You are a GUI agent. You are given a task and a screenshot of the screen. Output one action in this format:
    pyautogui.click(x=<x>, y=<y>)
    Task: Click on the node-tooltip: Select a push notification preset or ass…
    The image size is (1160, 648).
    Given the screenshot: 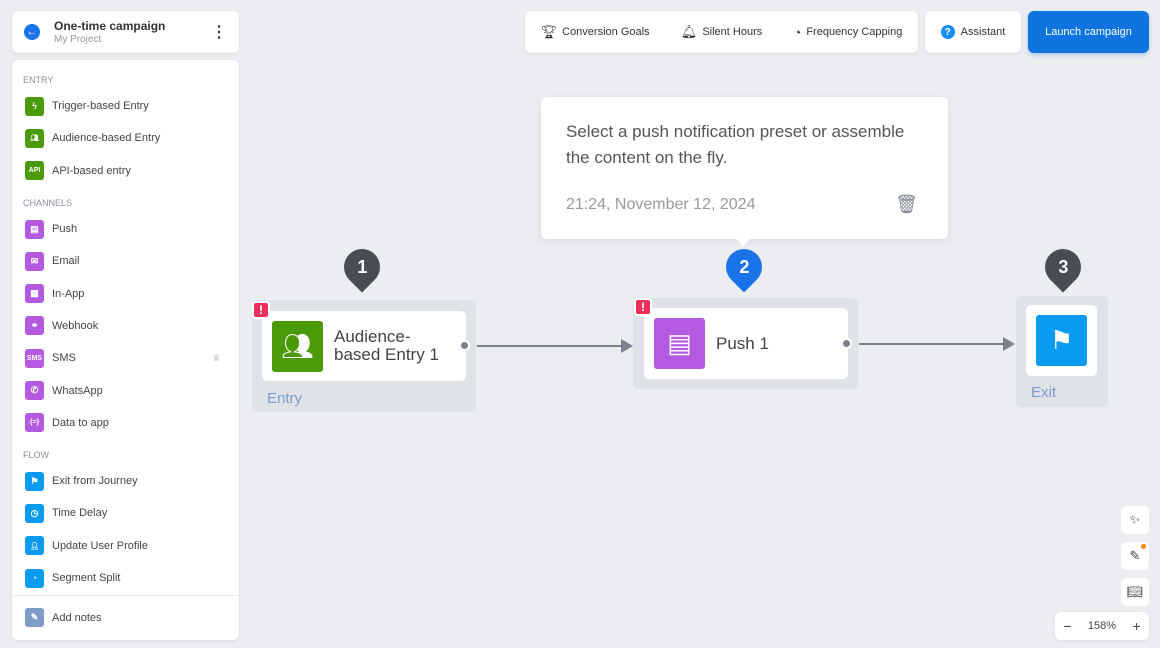 What is the action you would take?
    pyautogui.click(x=744, y=171)
    